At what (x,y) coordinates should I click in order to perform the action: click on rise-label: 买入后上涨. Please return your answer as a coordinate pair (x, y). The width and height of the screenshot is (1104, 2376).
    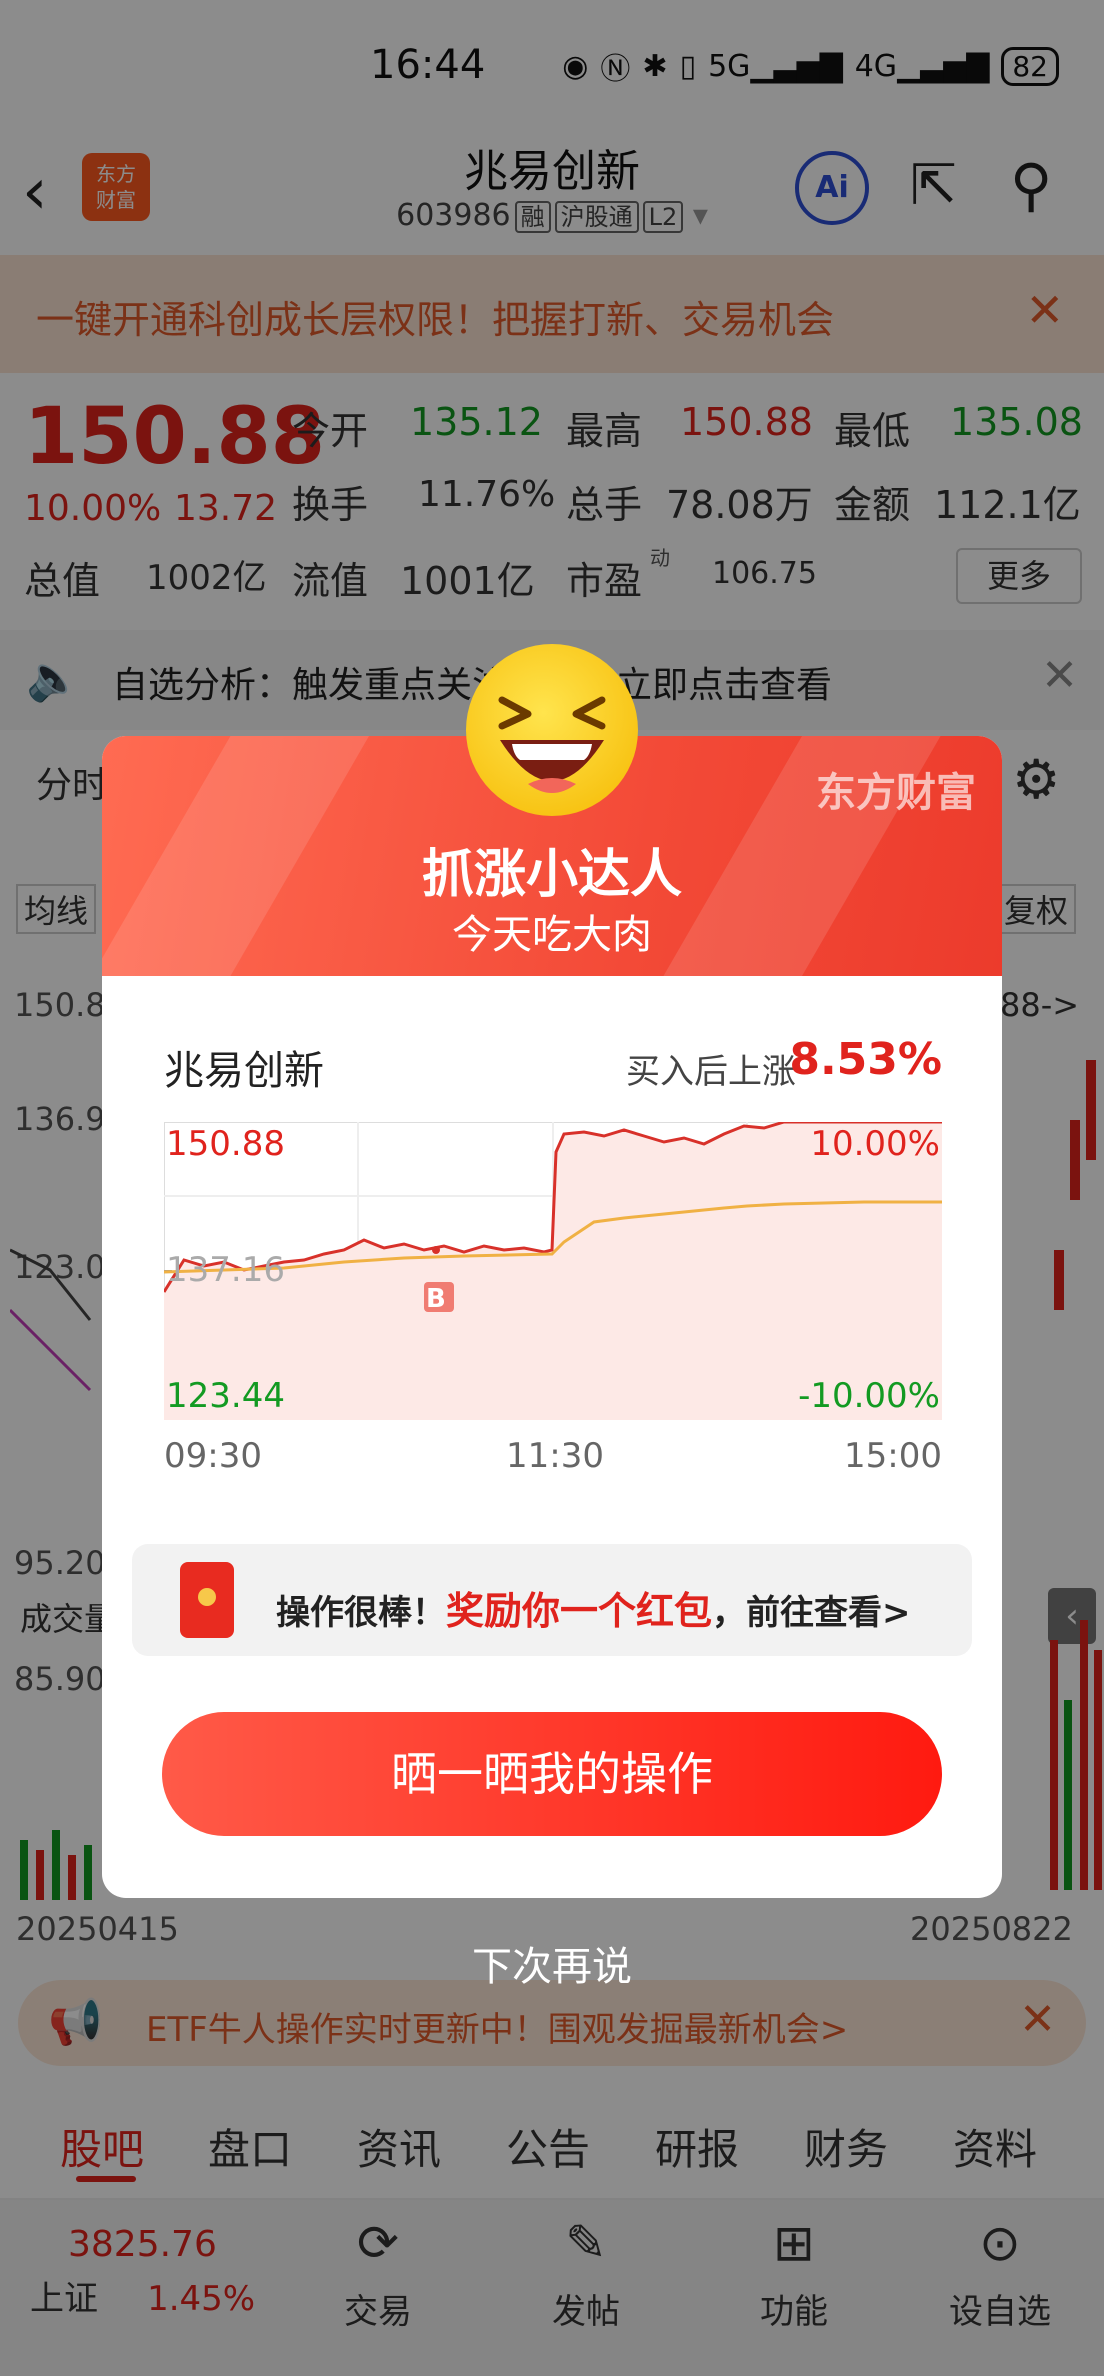
    Looking at the image, I should click on (711, 1072).